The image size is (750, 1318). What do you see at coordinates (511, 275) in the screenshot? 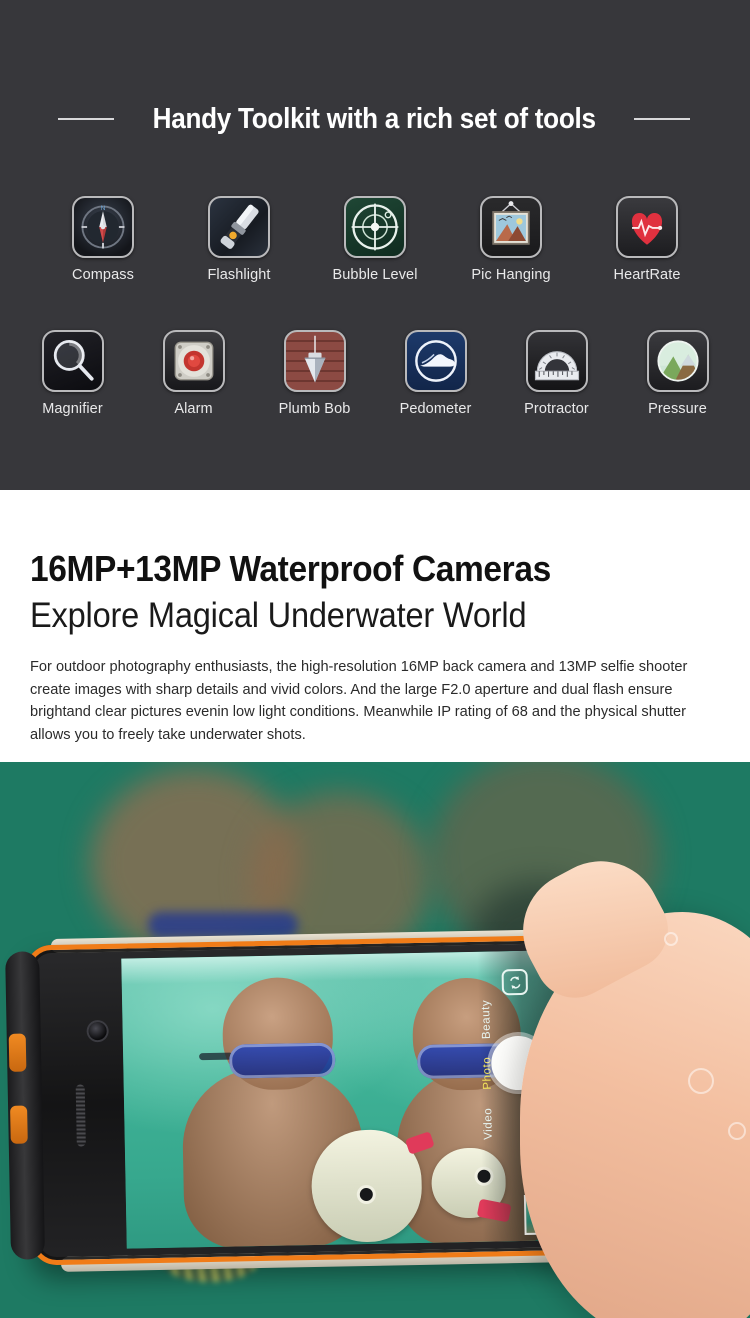
I see `tool-label: Pic Hanging` at bounding box center [511, 275].